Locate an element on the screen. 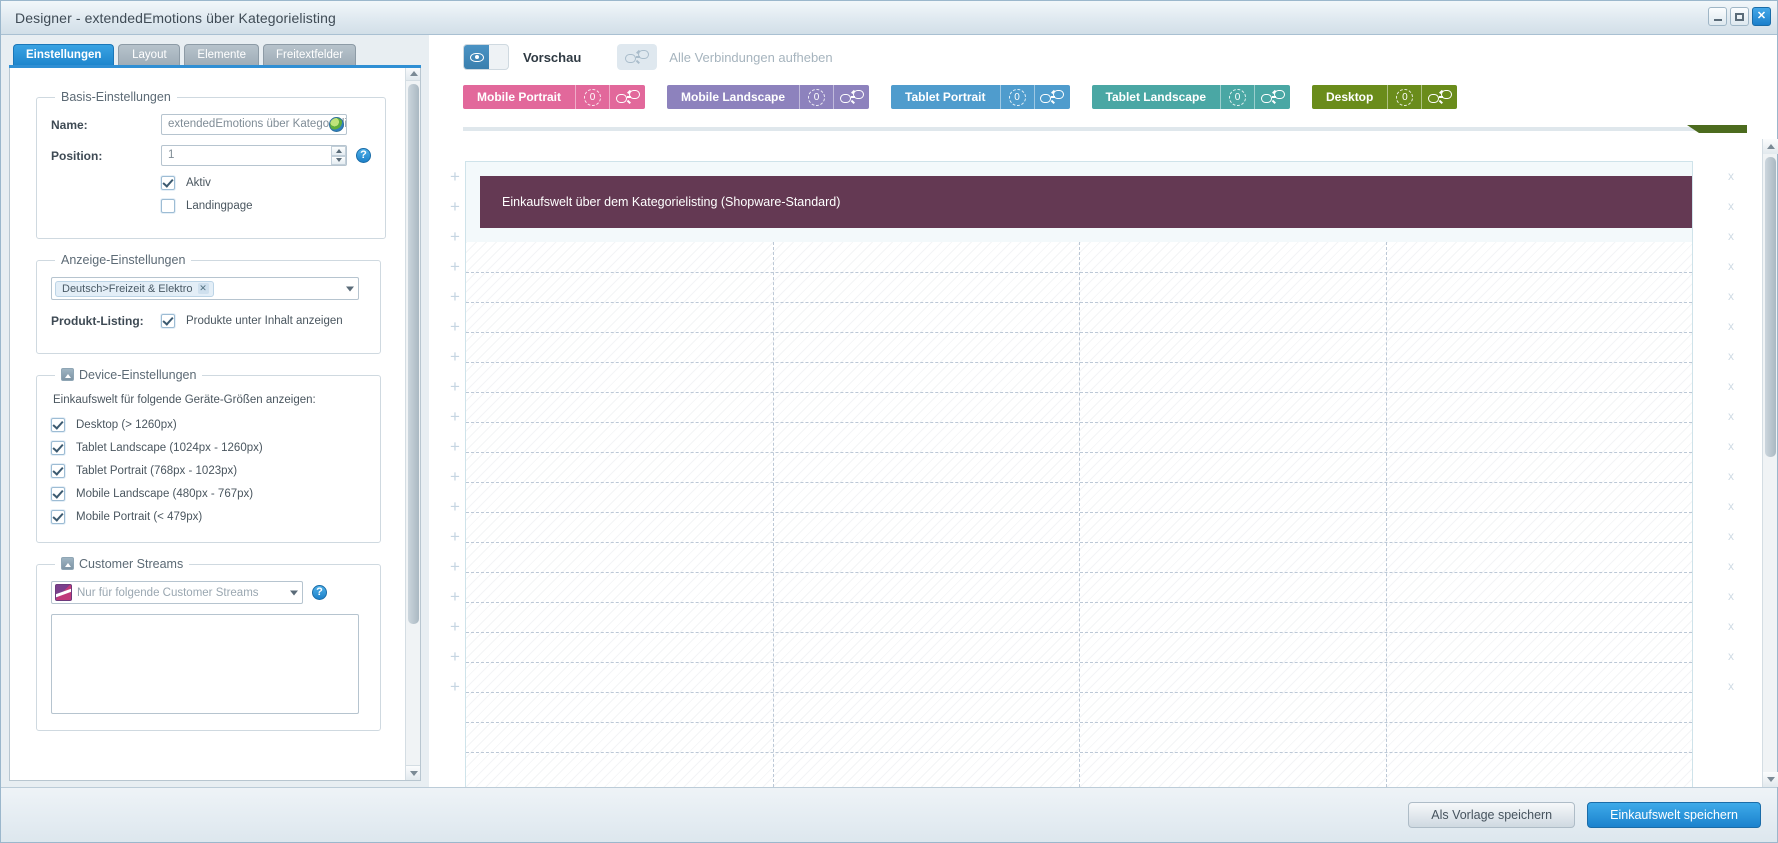 Image resolution: width=1778 pixels, height=843 pixels. tab-einstellungen: Einstellungen is located at coordinates (64, 54).